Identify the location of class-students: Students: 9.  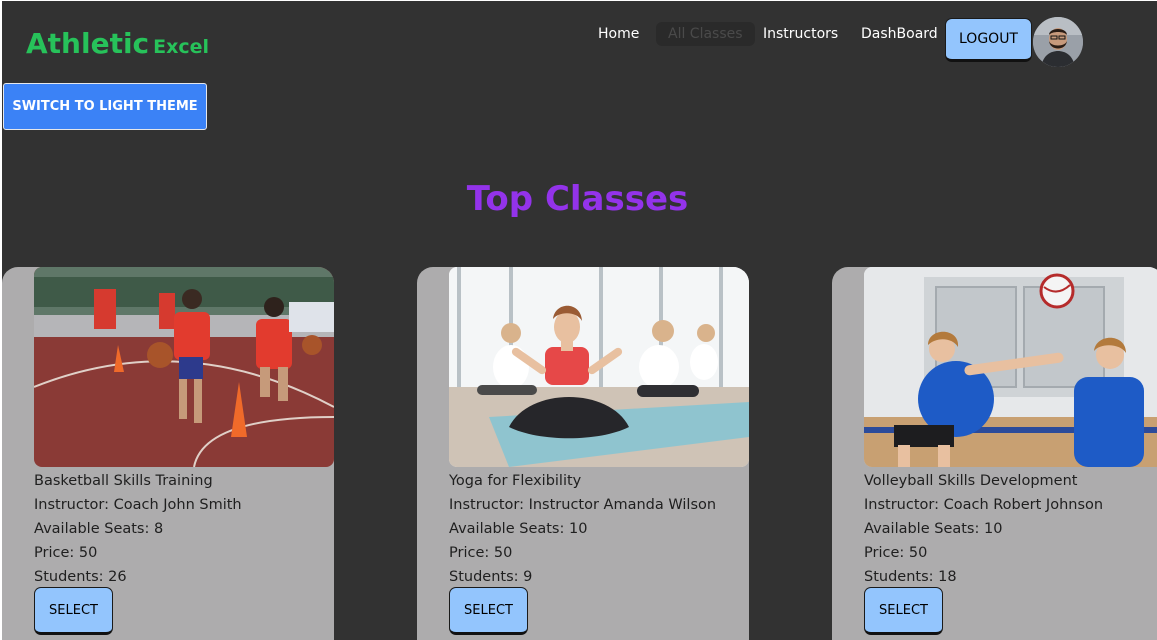
(491, 577).